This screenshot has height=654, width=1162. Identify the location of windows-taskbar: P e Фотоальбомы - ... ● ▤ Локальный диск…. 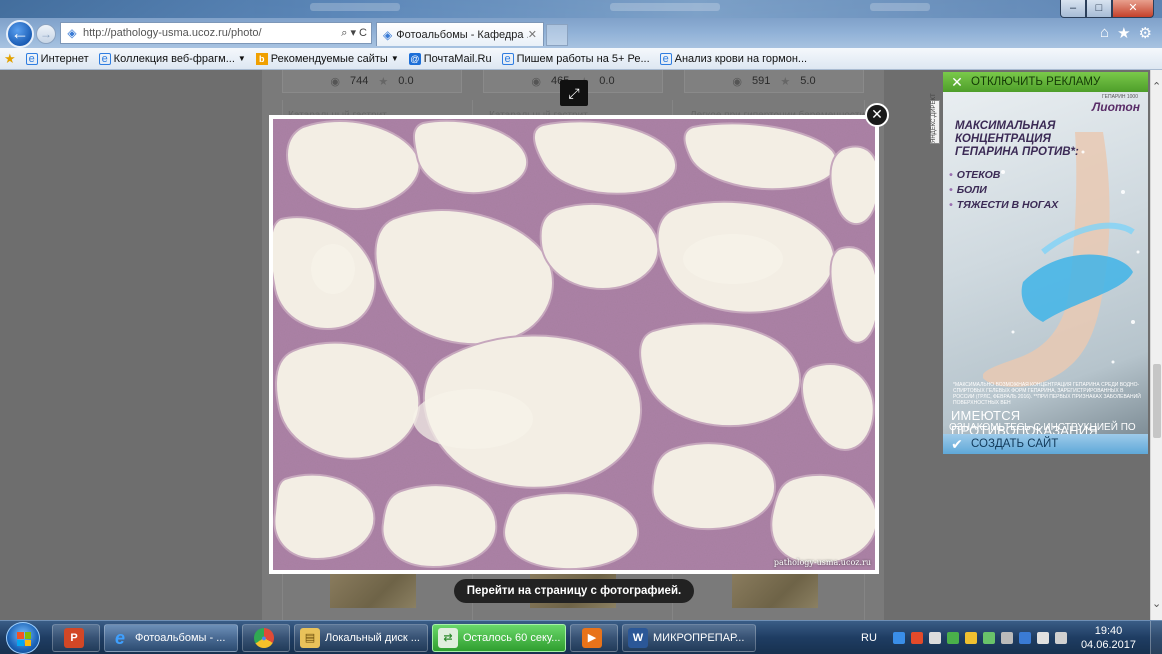
(581, 637).